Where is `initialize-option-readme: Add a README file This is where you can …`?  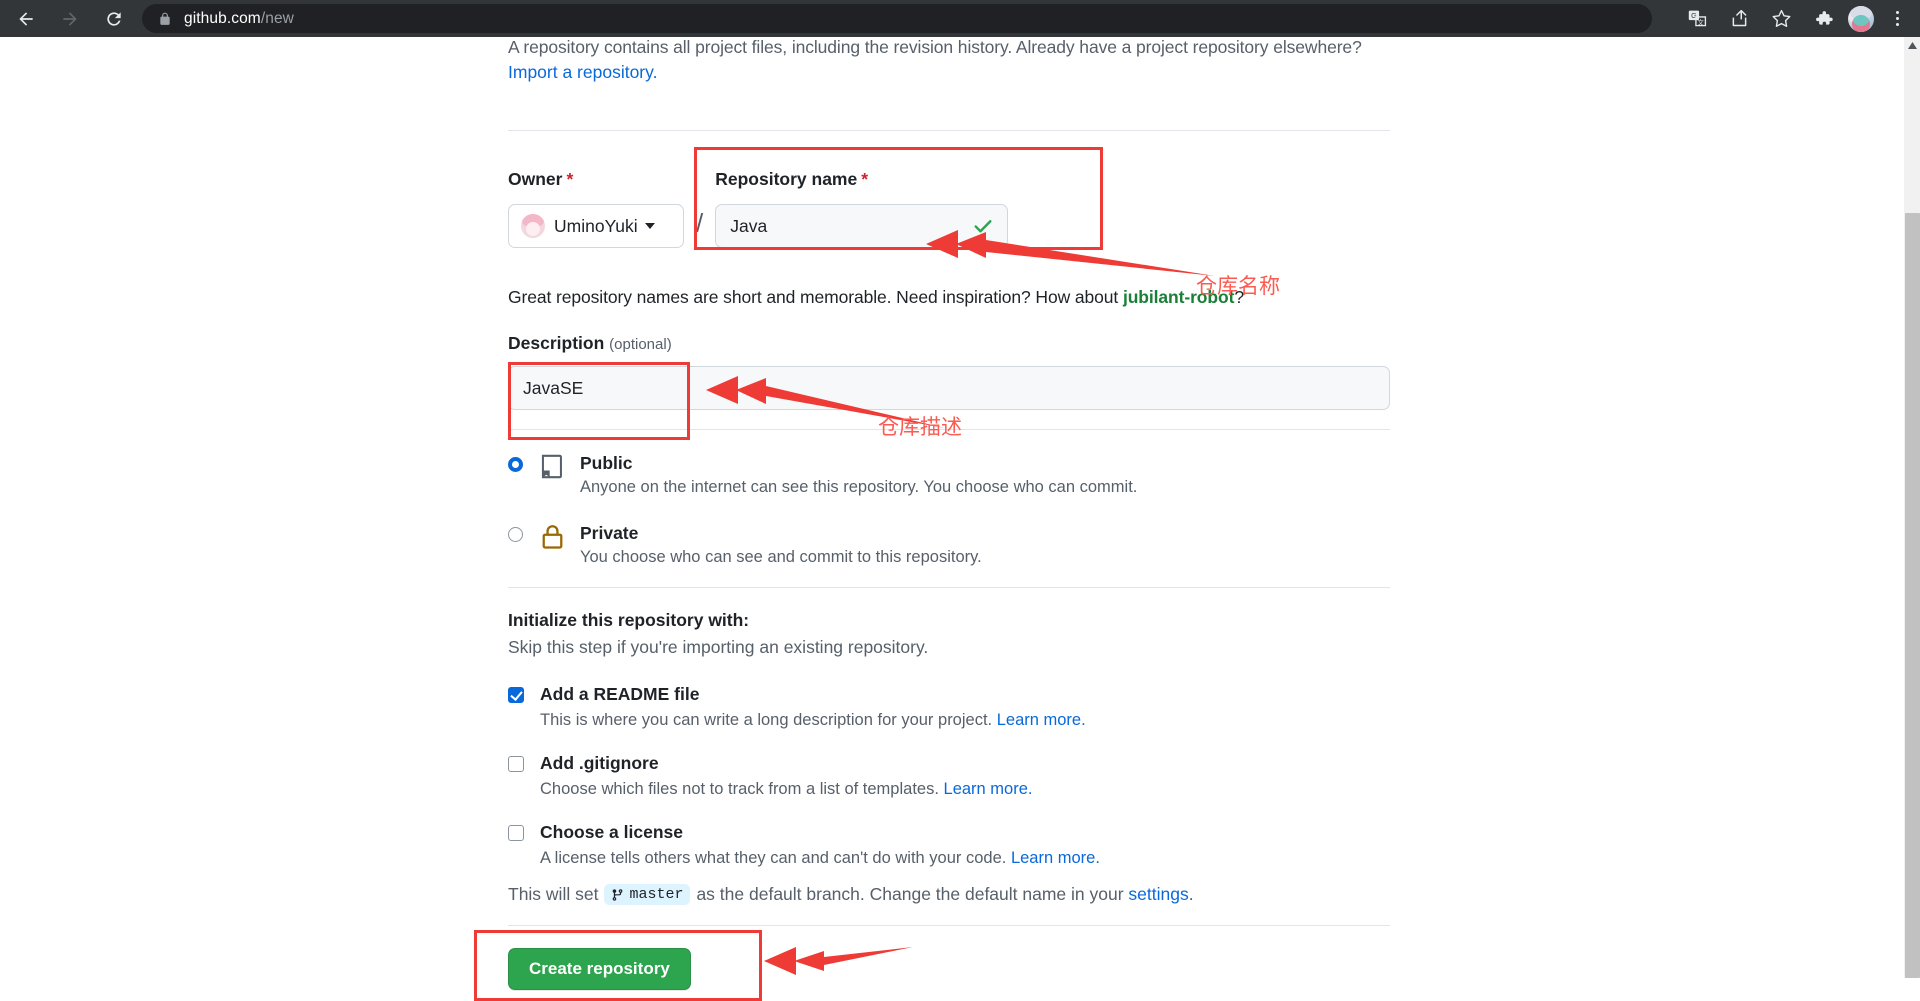
initialize-option-readme: Add a README file This is where you can … is located at coordinates (949, 707).